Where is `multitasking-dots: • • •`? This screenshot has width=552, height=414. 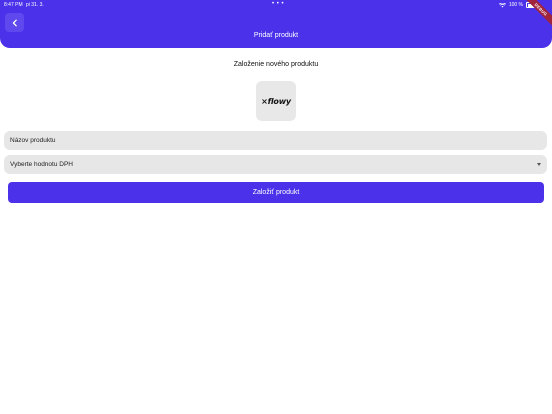
multitasking-dots: • • • is located at coordinates (278, 4).